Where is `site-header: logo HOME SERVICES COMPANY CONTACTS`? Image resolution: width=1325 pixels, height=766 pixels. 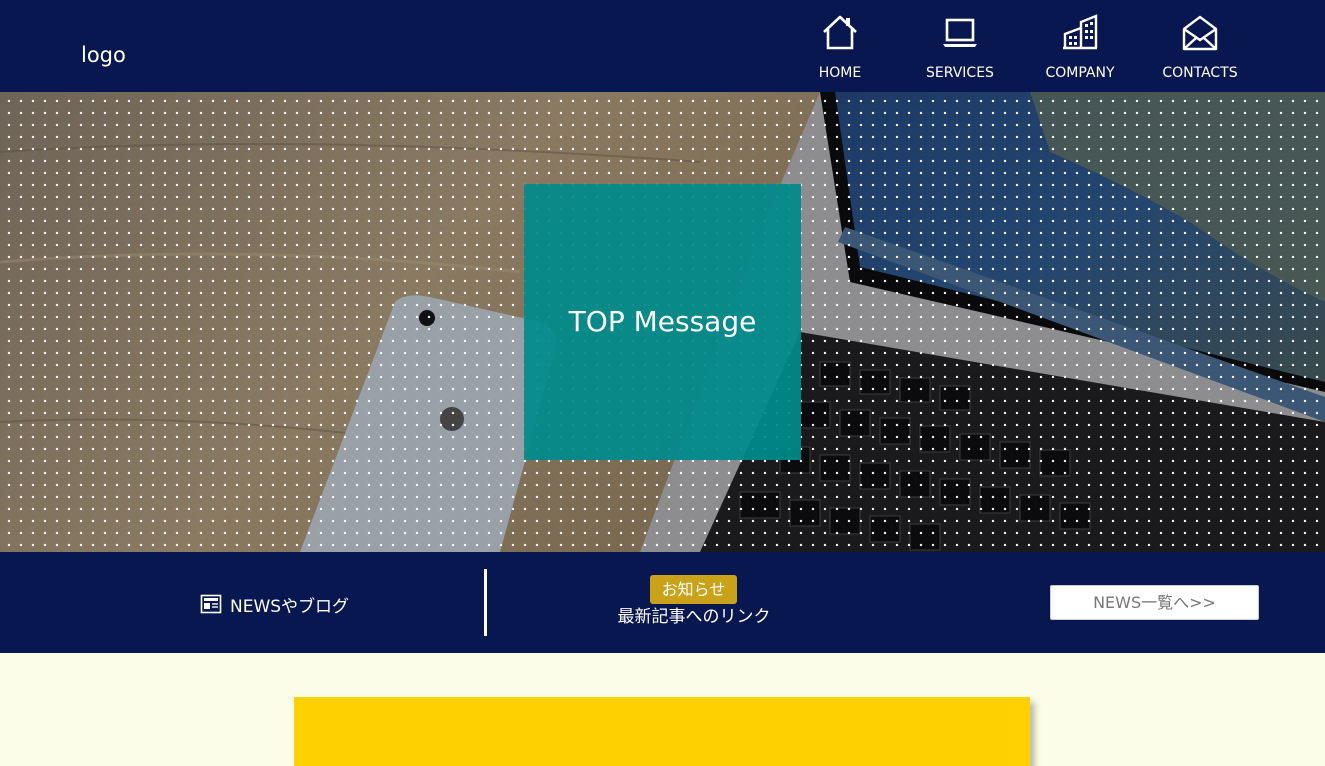
site-header: logo HOME SERVICES COMPANY CONTACTS is located at coordinates (662, 46).